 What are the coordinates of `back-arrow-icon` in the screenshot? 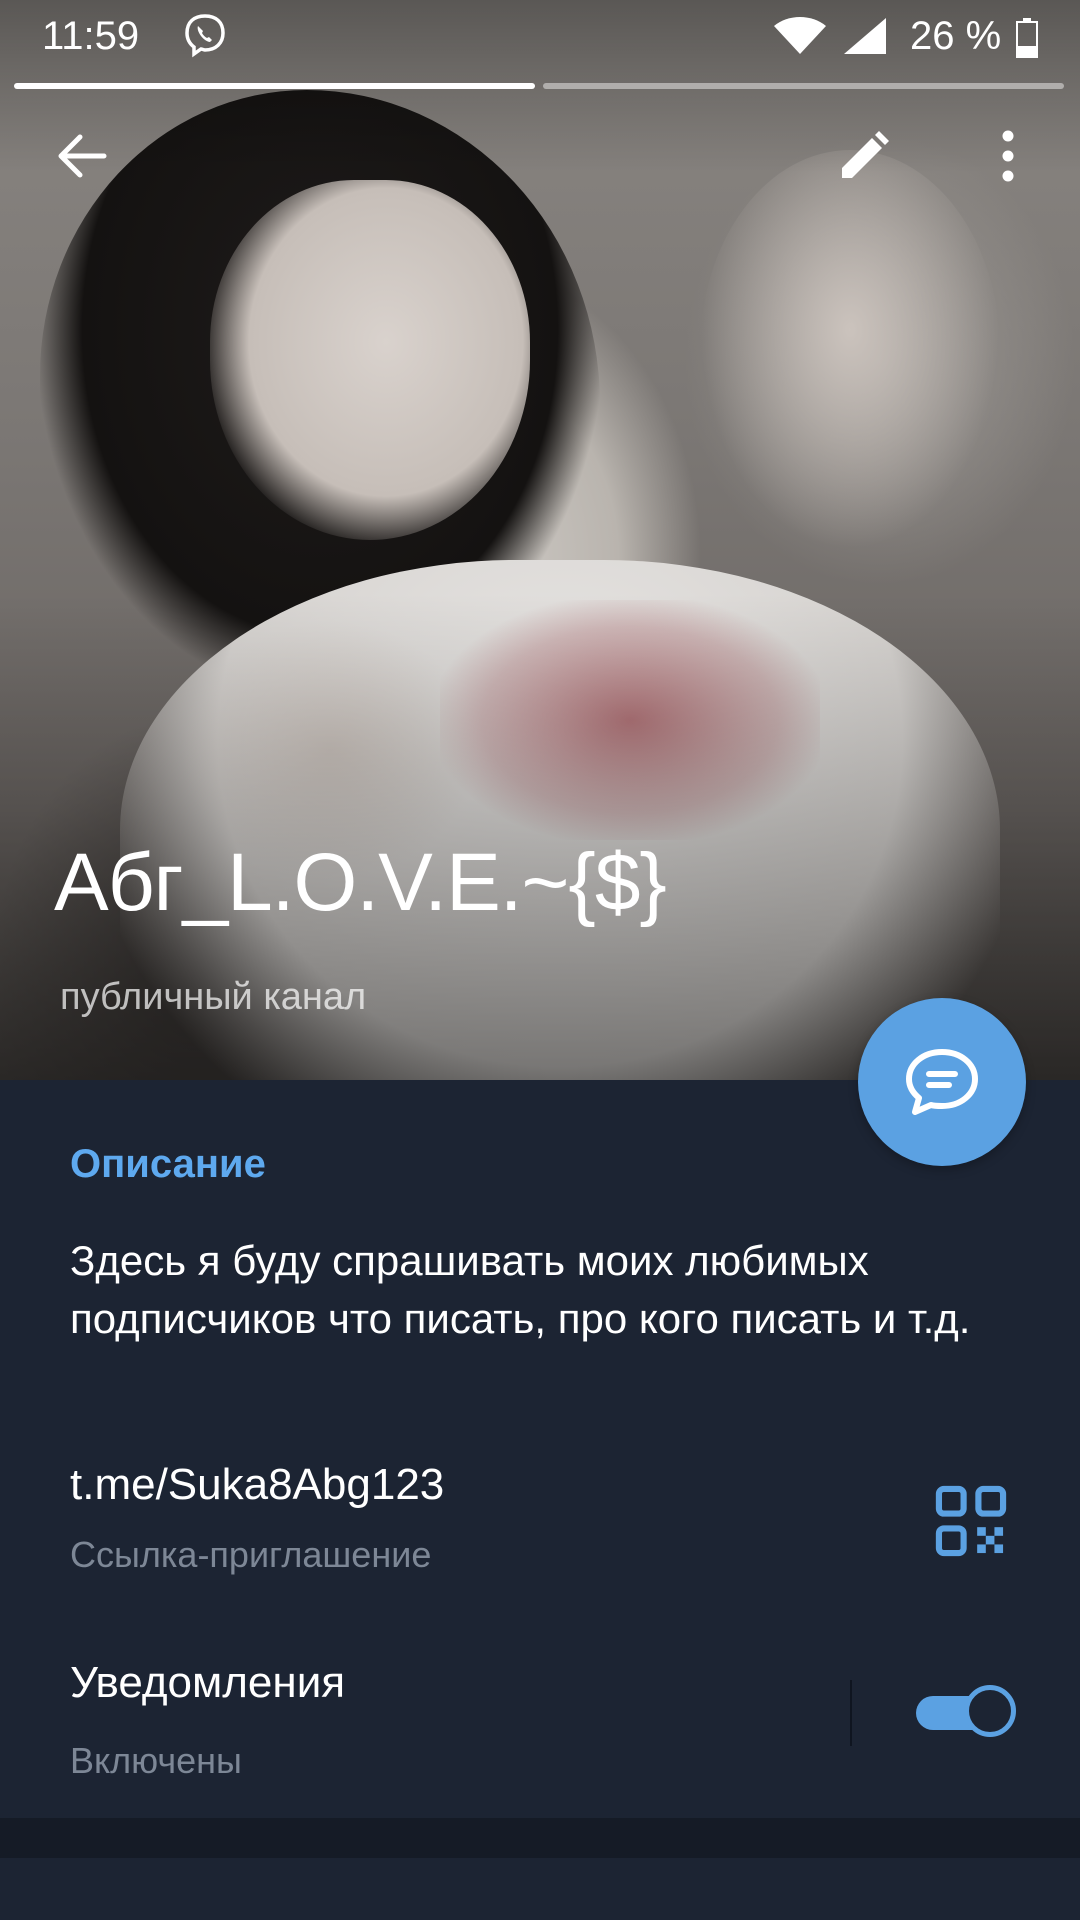 It's located at (82, 156).